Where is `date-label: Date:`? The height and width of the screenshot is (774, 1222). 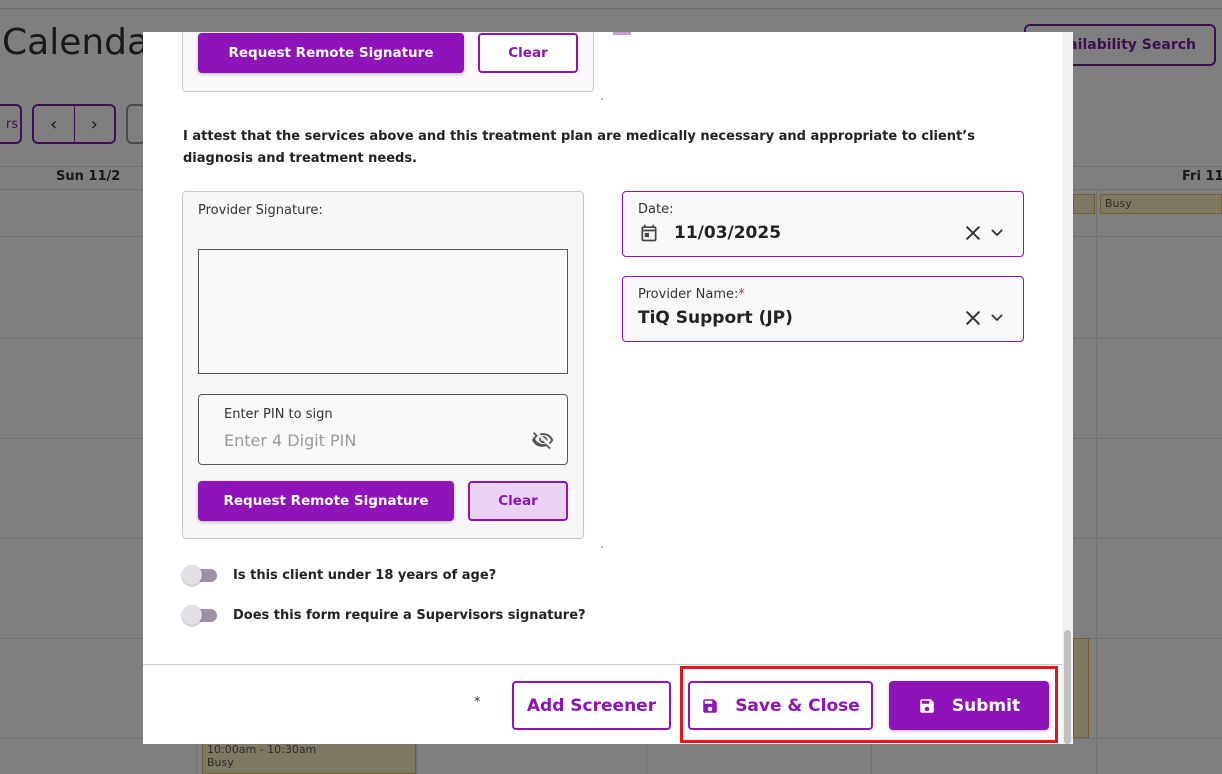 date-label: Date: is located at coordinates (656, 209).